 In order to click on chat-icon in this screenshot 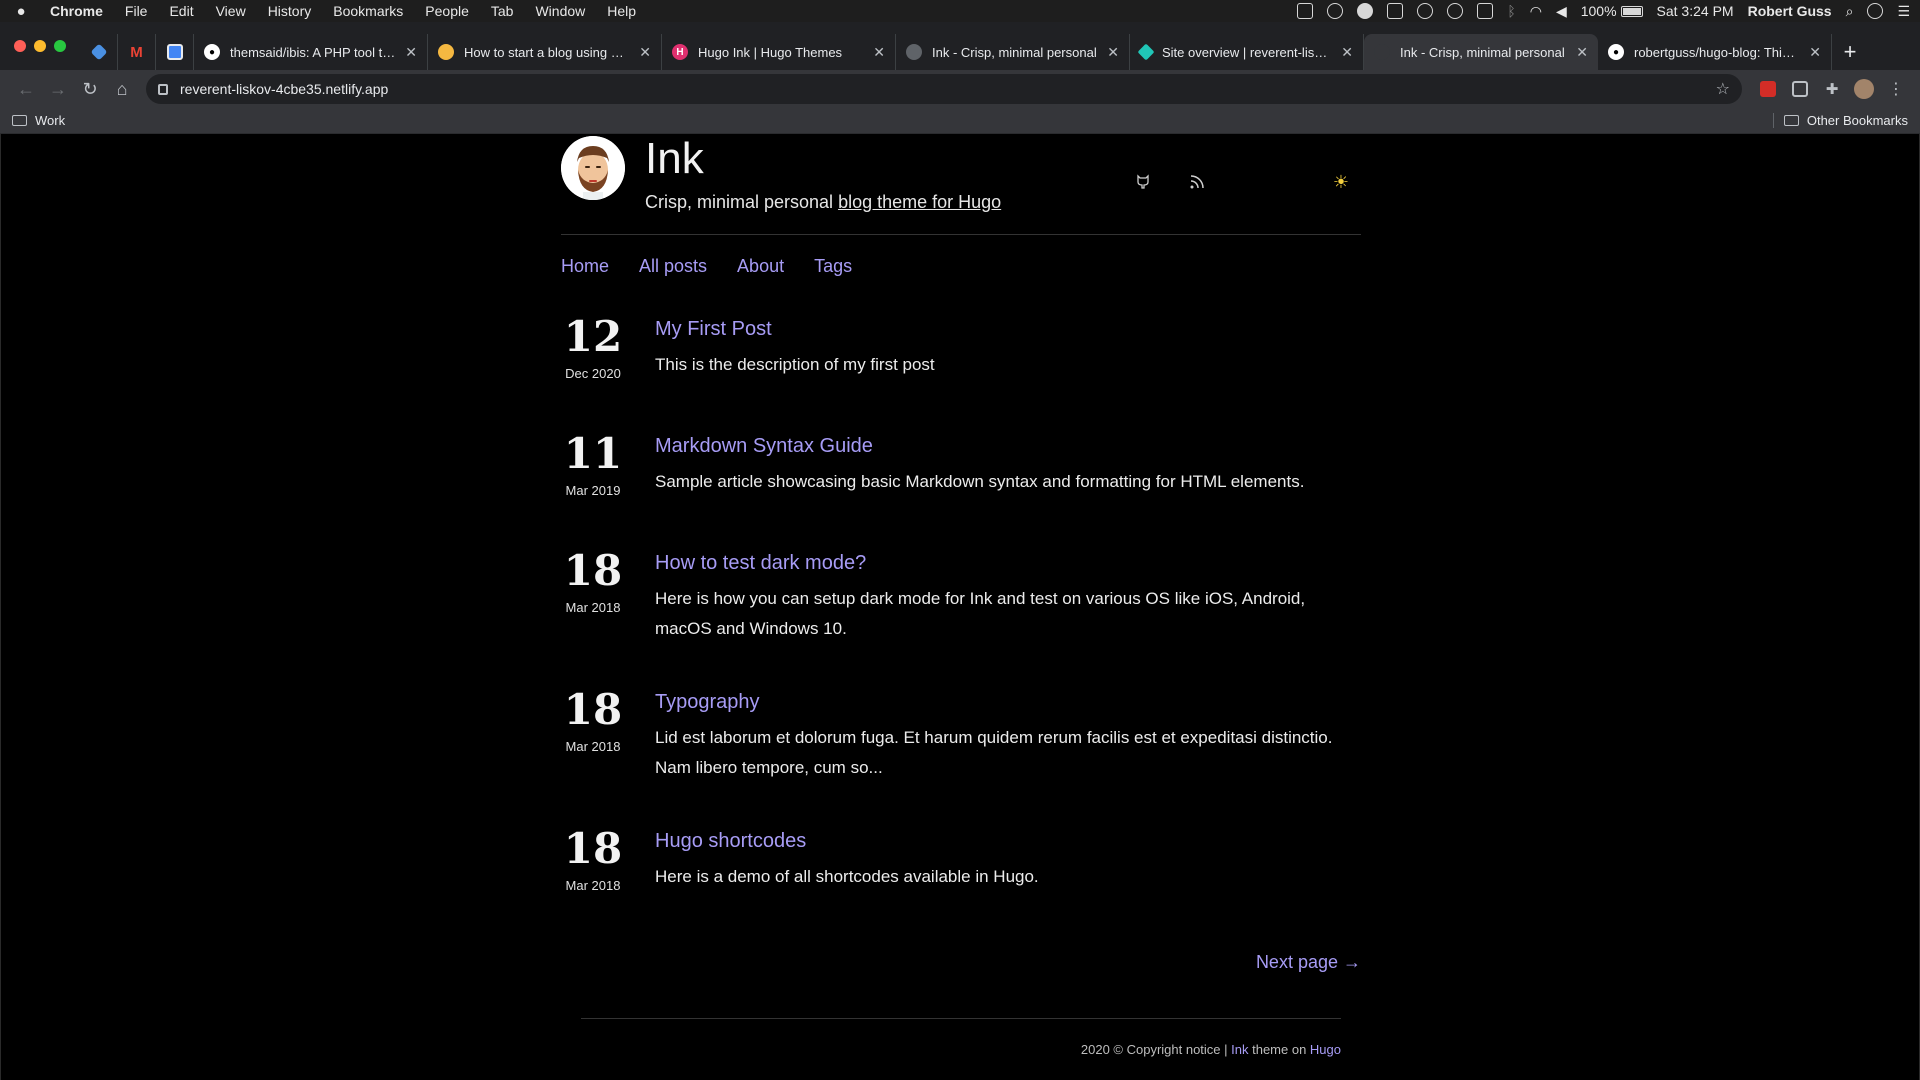, I will do `click(1335, 11)`.